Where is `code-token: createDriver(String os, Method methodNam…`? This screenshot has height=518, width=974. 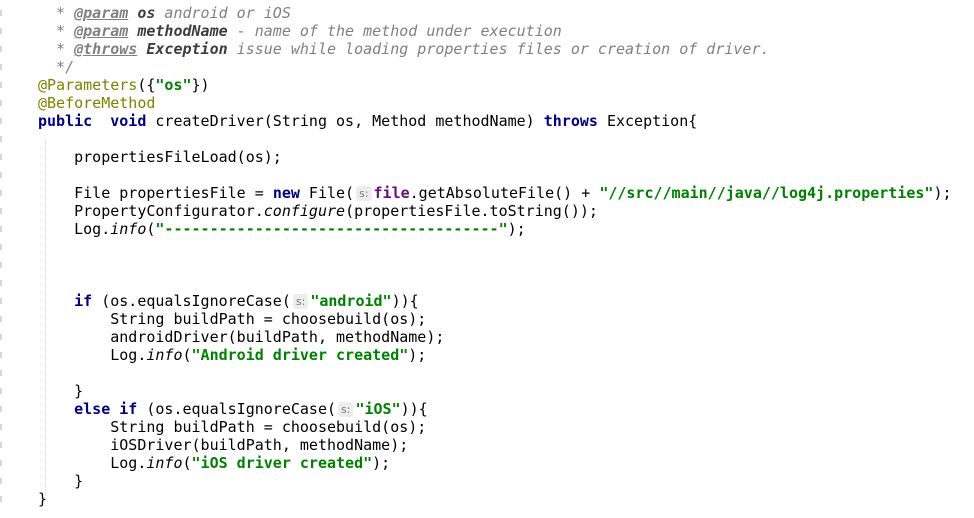
code-token: createDriver(String os, Method methodNam… is located at coordinates (345, 121).